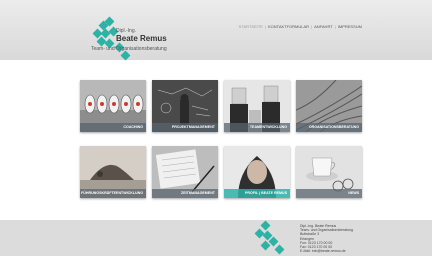  Describe the element at coordinates (257, 106) in the screenshot. I see `tile-teamentwicklung: Teamentwicklung` at that location.